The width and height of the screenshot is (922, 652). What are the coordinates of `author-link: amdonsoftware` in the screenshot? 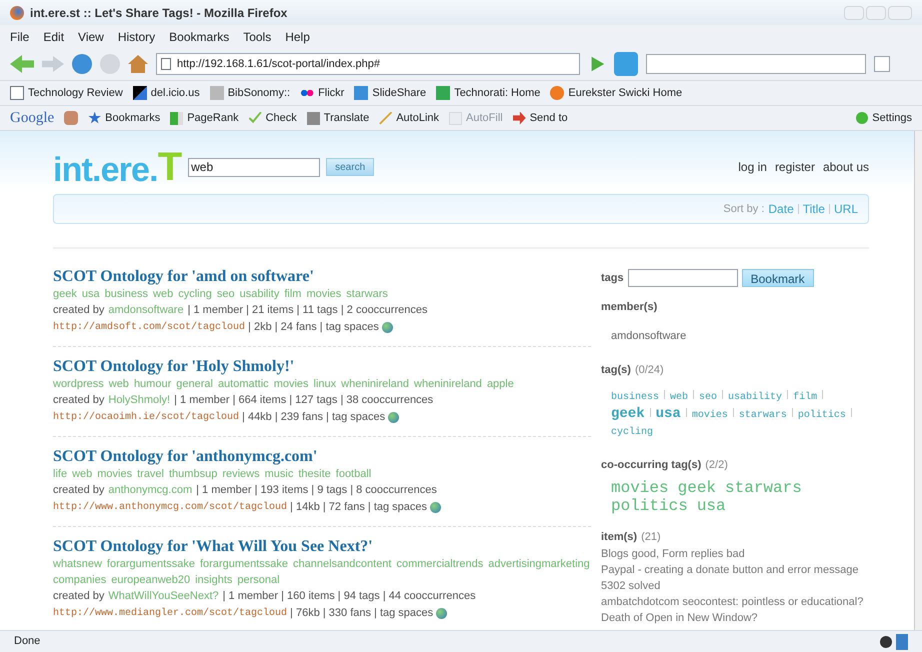 It's located at (146, 310).